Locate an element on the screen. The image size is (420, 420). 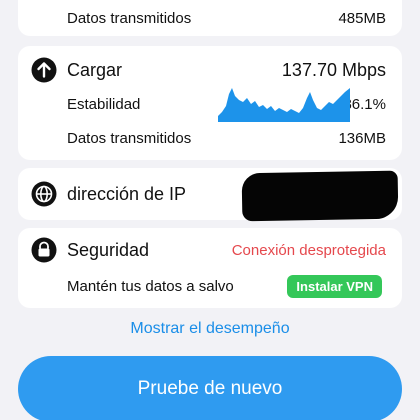
arrow-up-circle-icon is located at coordinates (44, 70).